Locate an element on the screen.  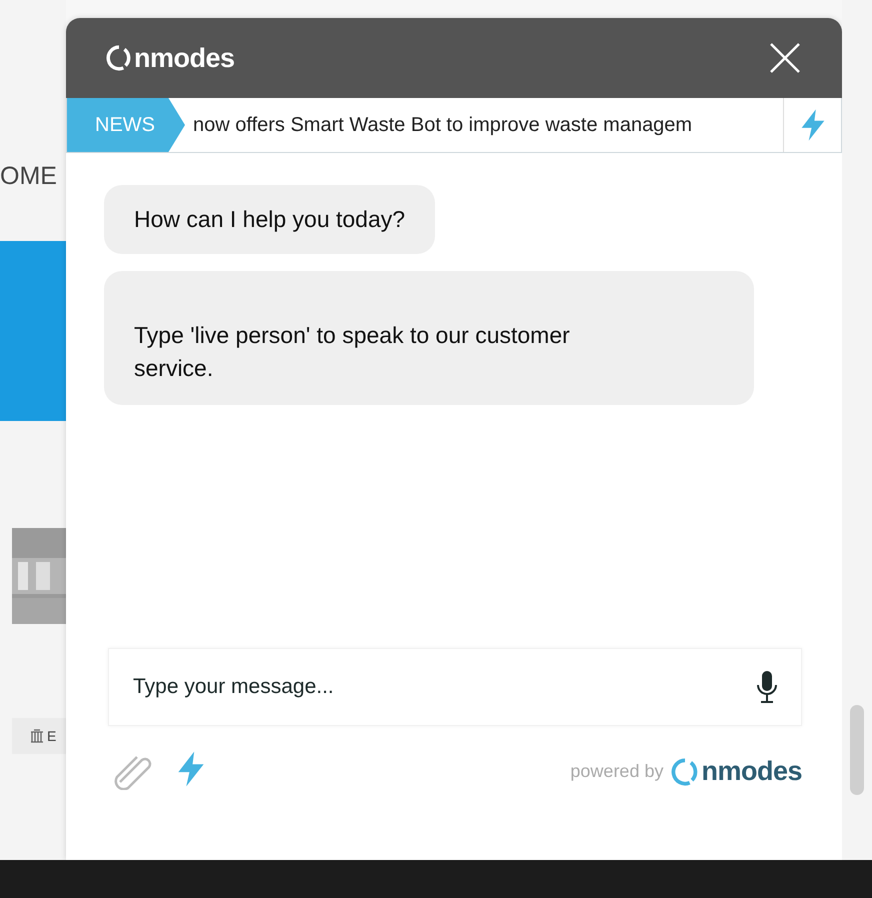
microphone-icon is located at coordinates (767, 687).